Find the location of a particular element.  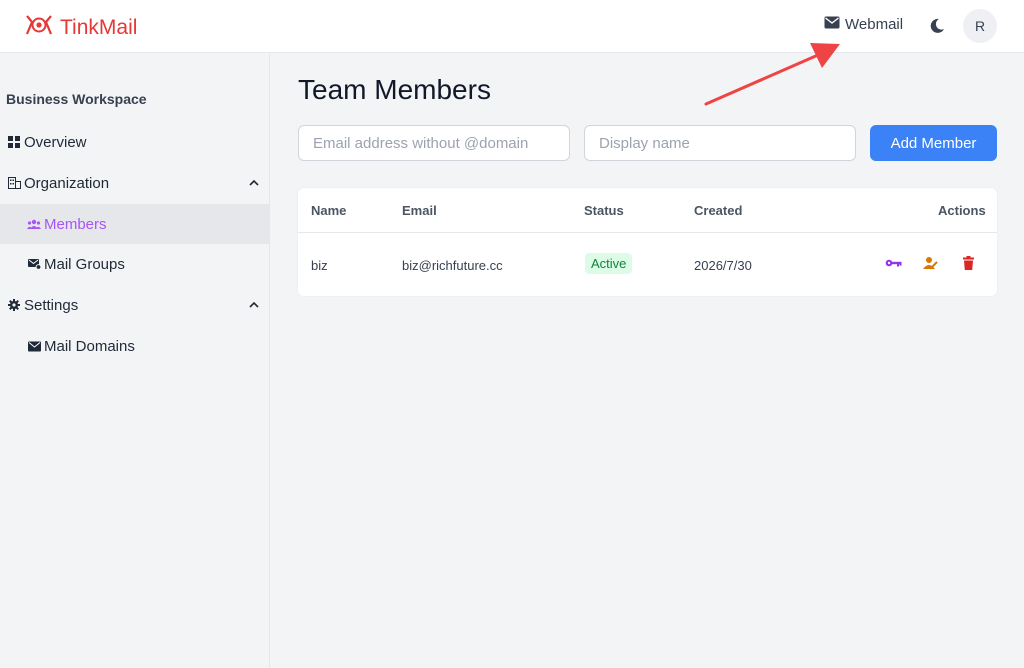

gear-icon is located at coordinates (14, 305).